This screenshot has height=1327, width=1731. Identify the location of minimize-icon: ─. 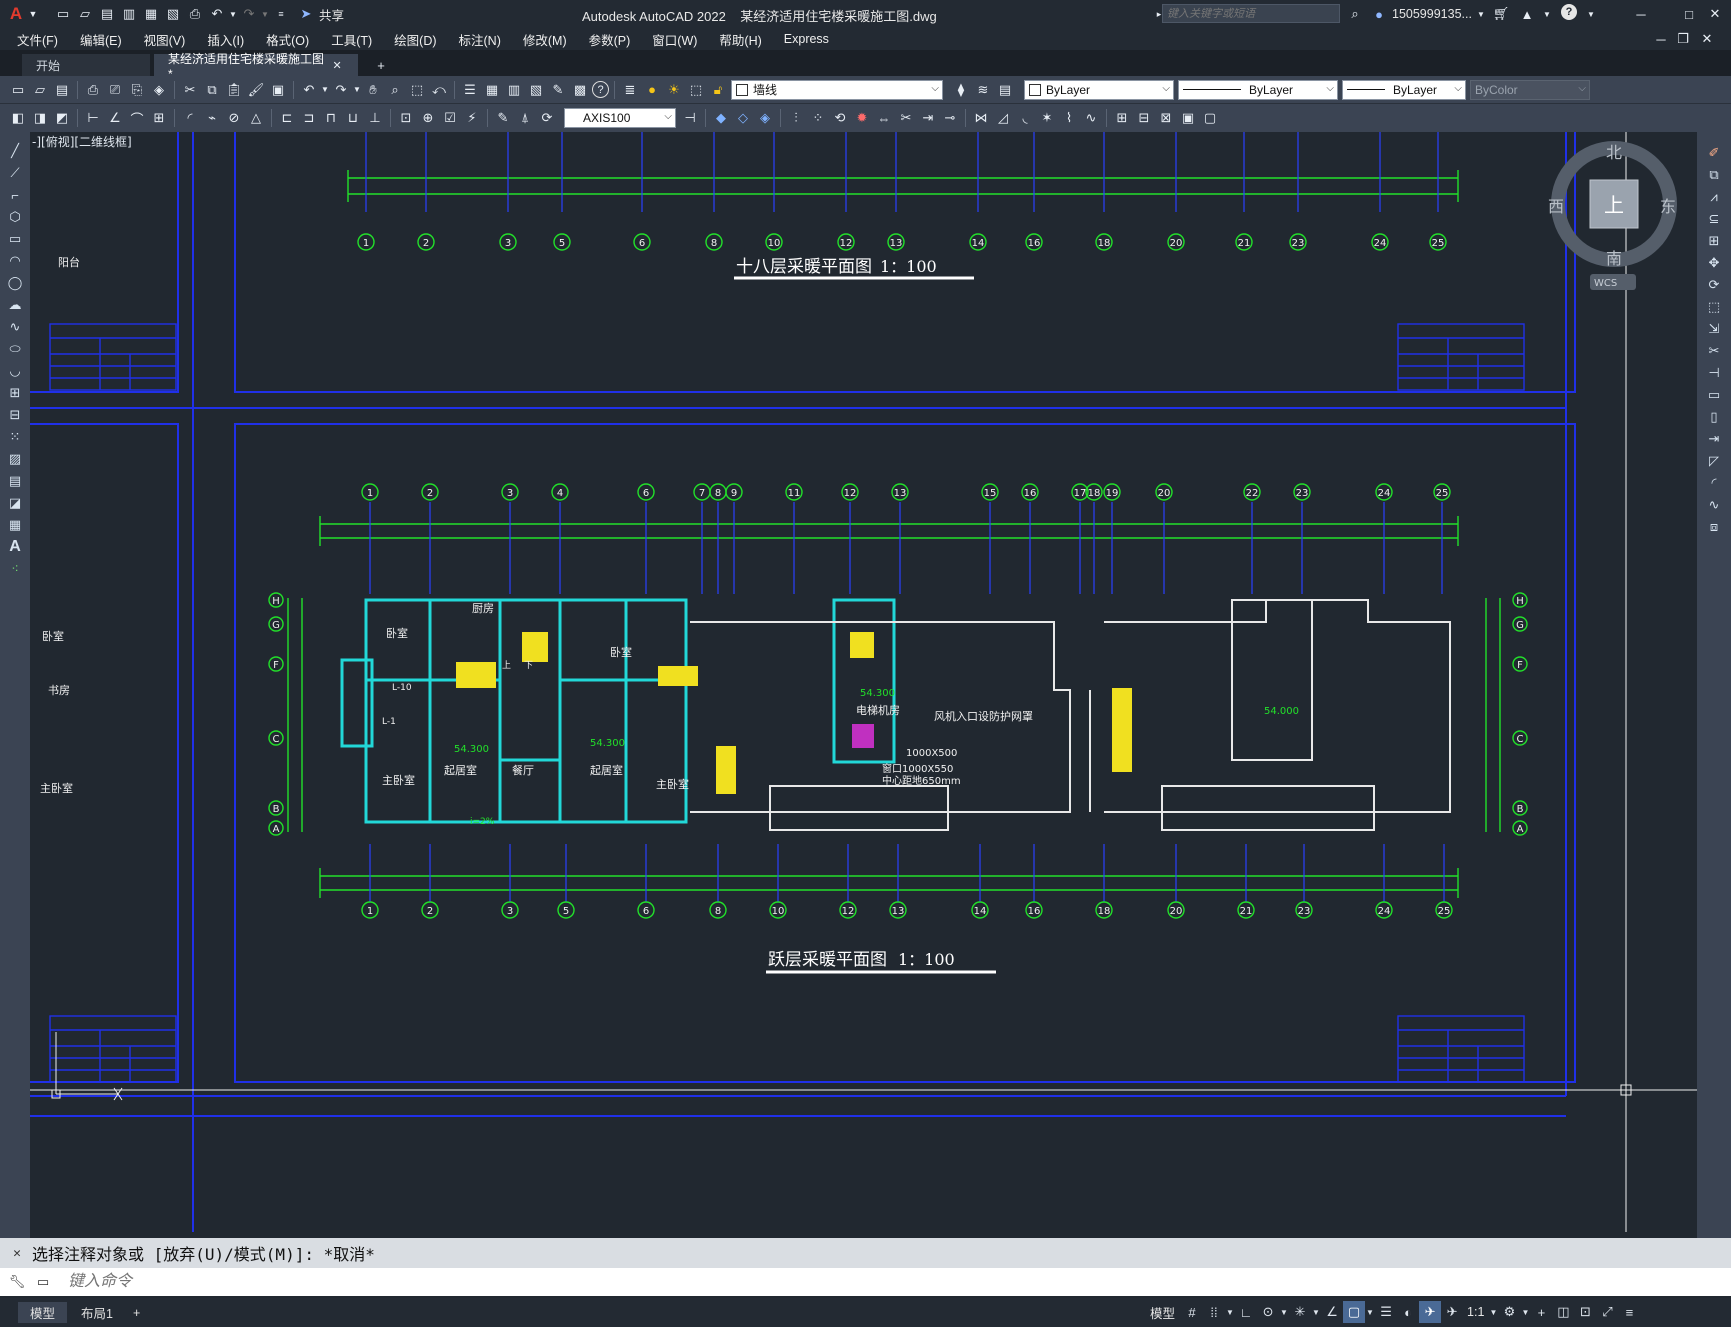
(1641, 14).